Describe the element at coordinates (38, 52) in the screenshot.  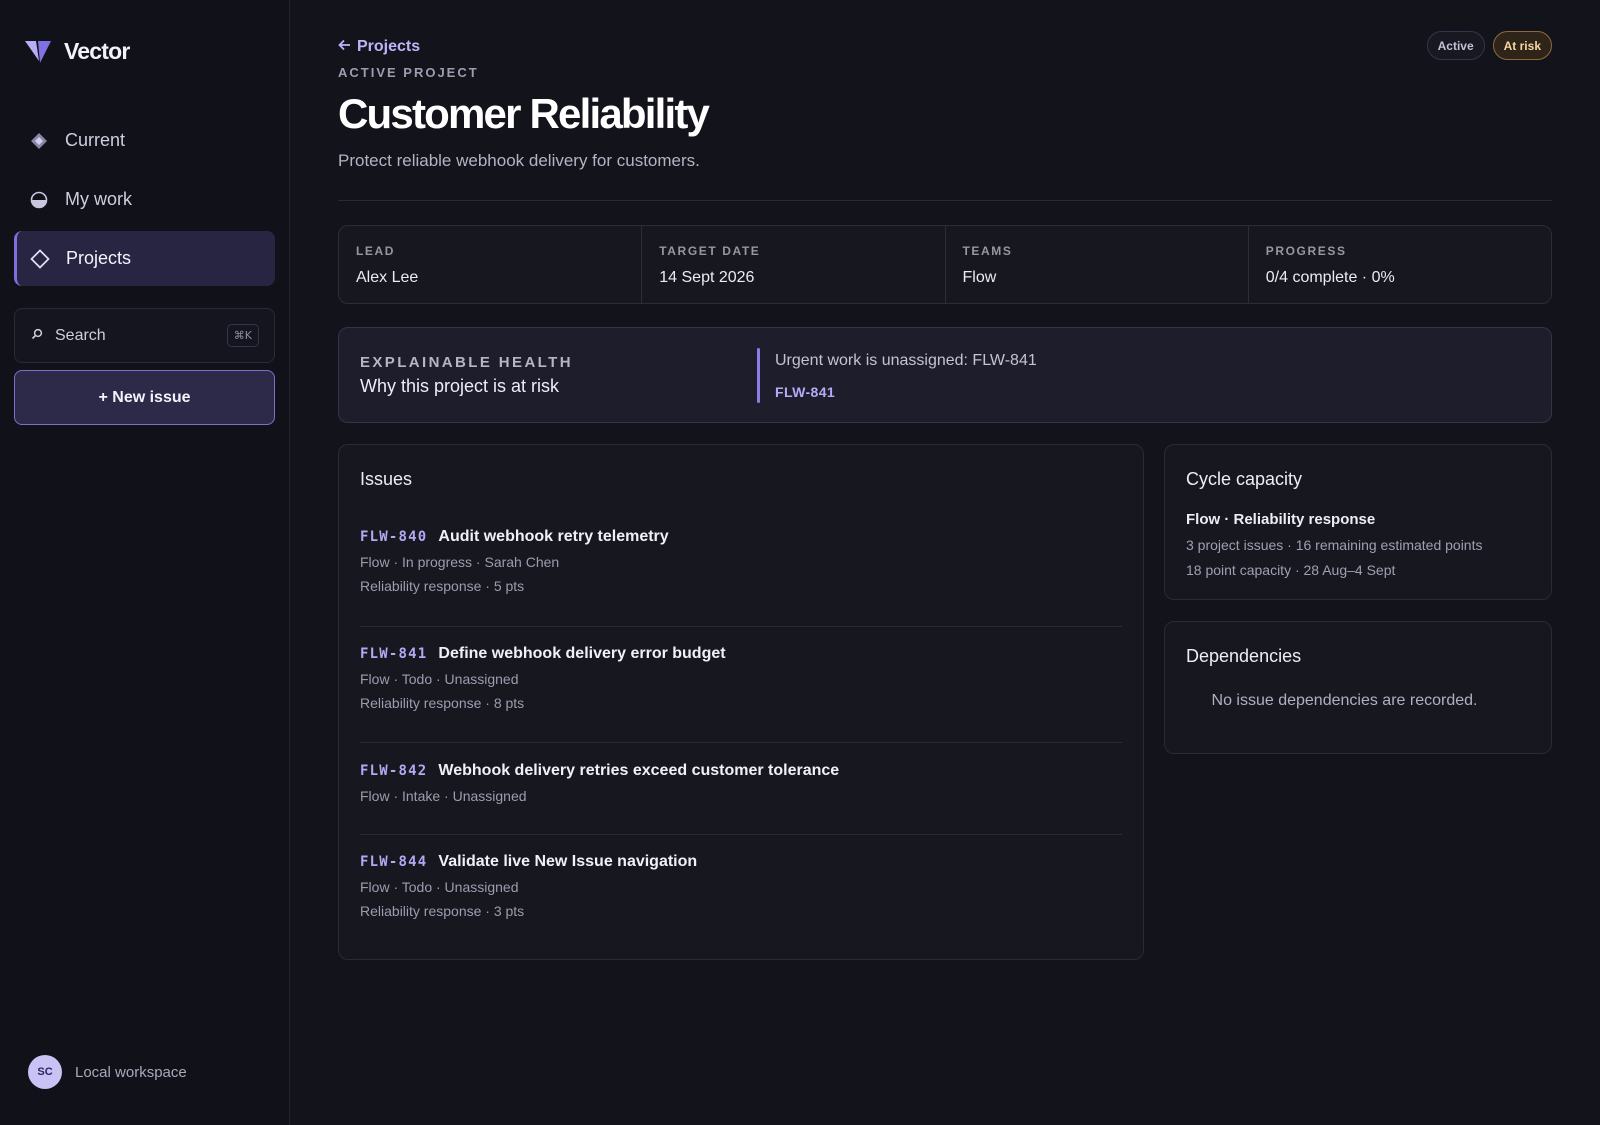
I see `vector-logo-icon` at that location.